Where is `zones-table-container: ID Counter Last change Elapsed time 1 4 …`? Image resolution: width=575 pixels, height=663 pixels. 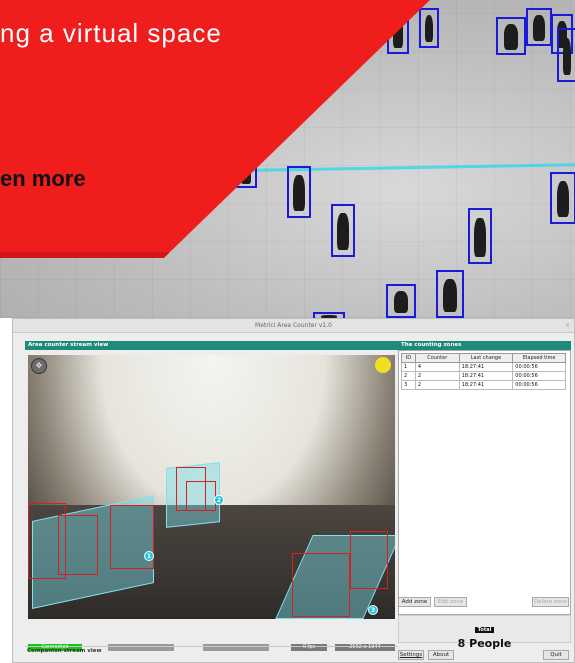 zones-table-container: ID Counter Last change Elapsed time 1 4 … is located at coordinates (484, 482).